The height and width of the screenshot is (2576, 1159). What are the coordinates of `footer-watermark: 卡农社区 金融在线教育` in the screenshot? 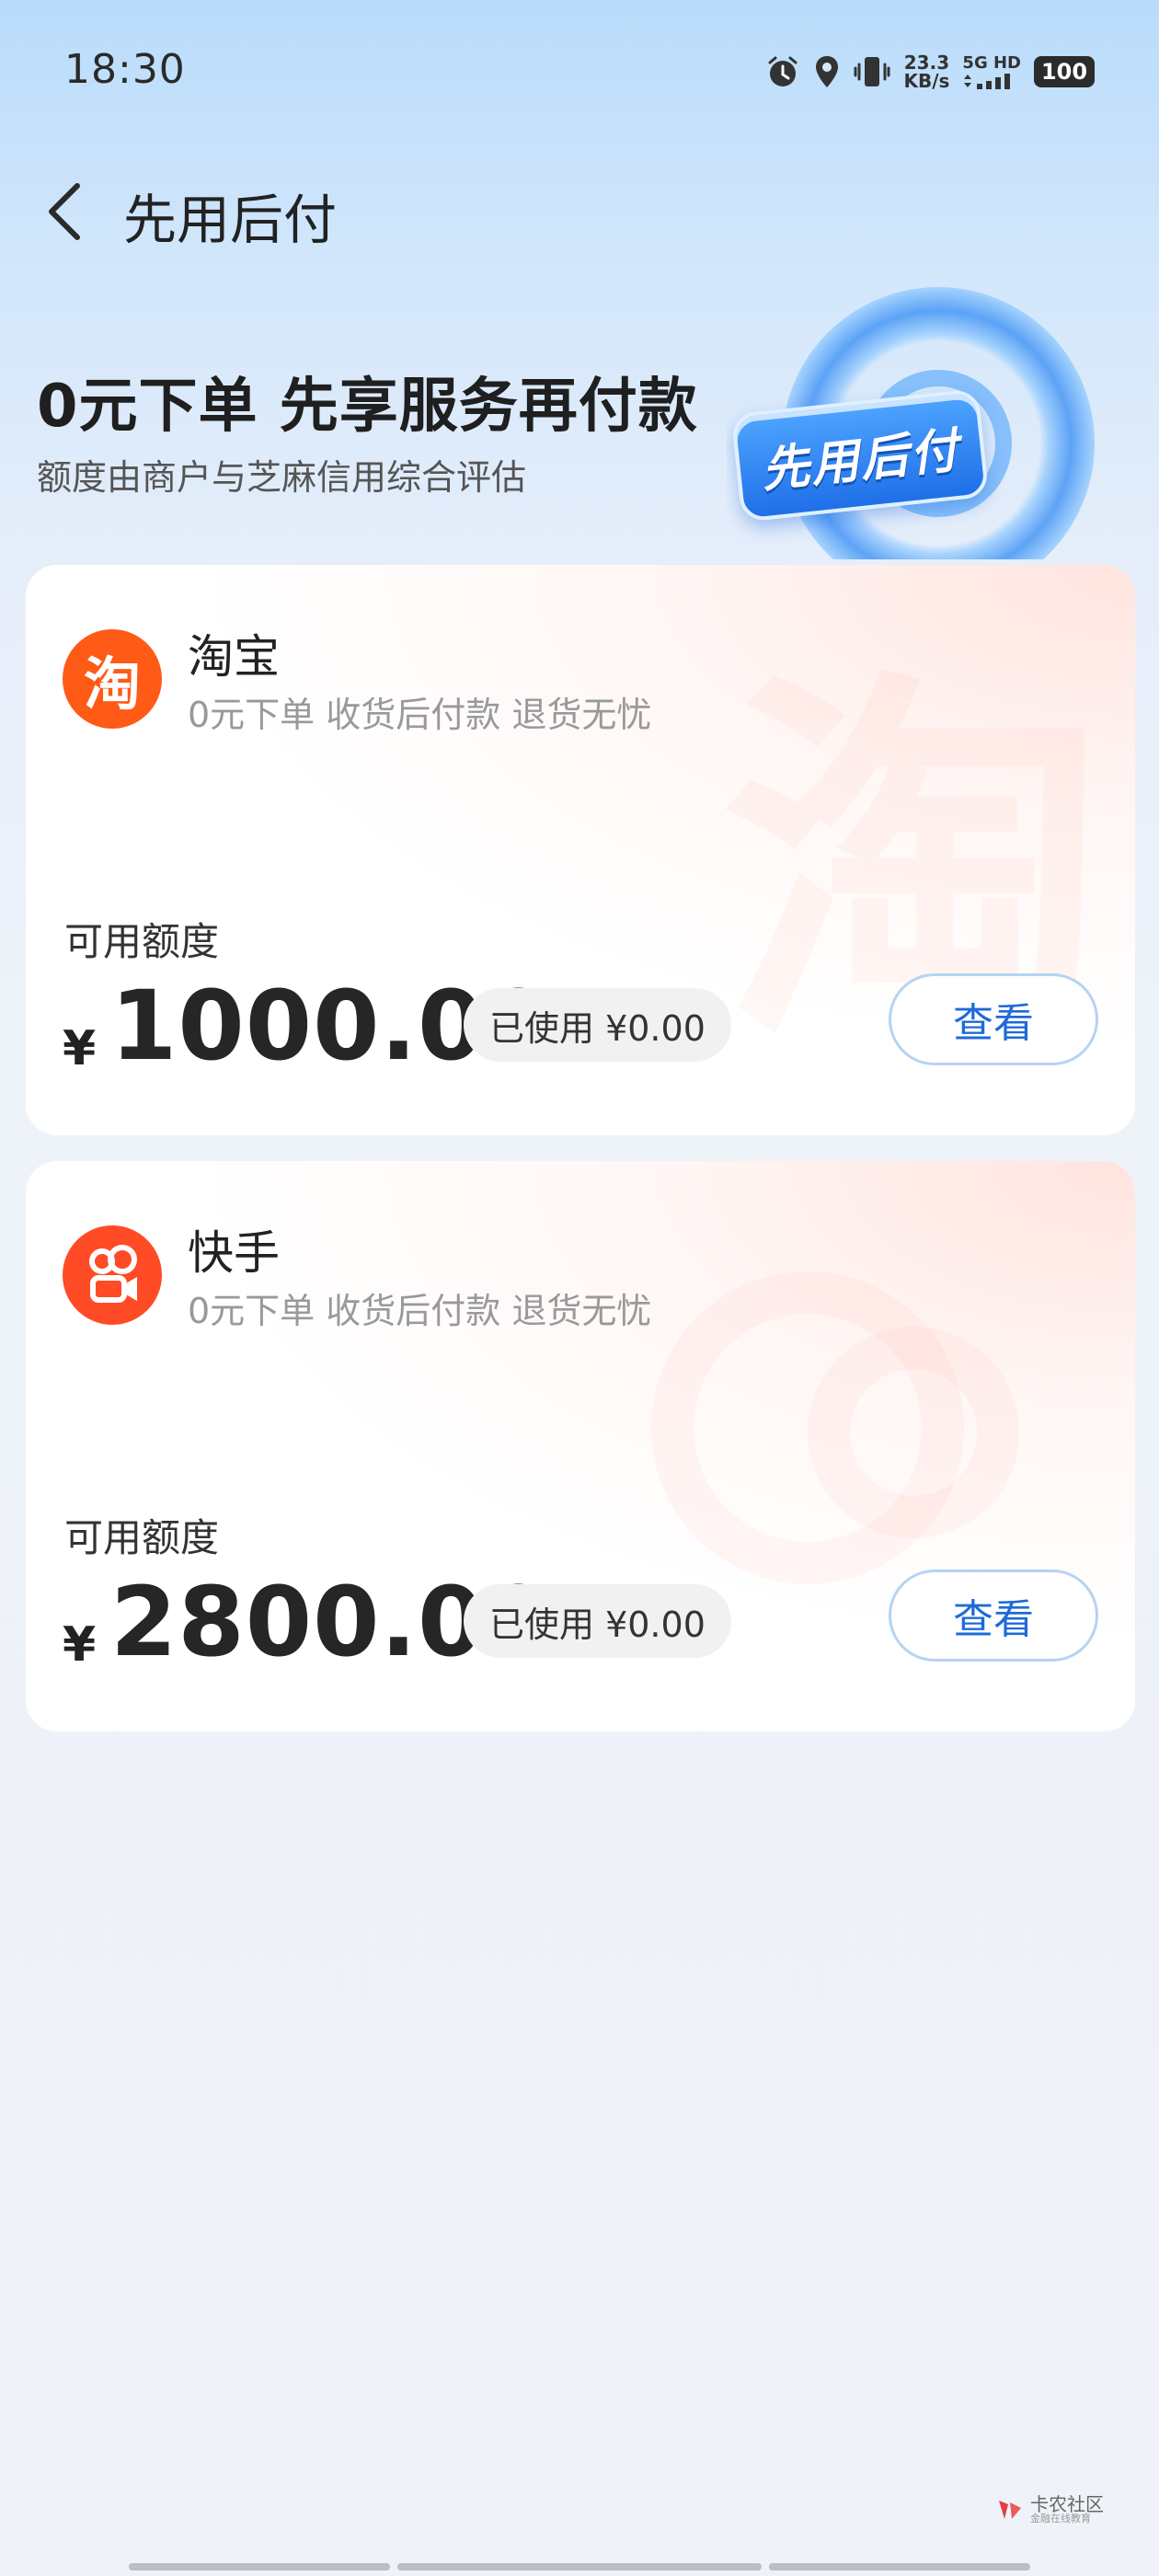 It's located at (1049, 2509).